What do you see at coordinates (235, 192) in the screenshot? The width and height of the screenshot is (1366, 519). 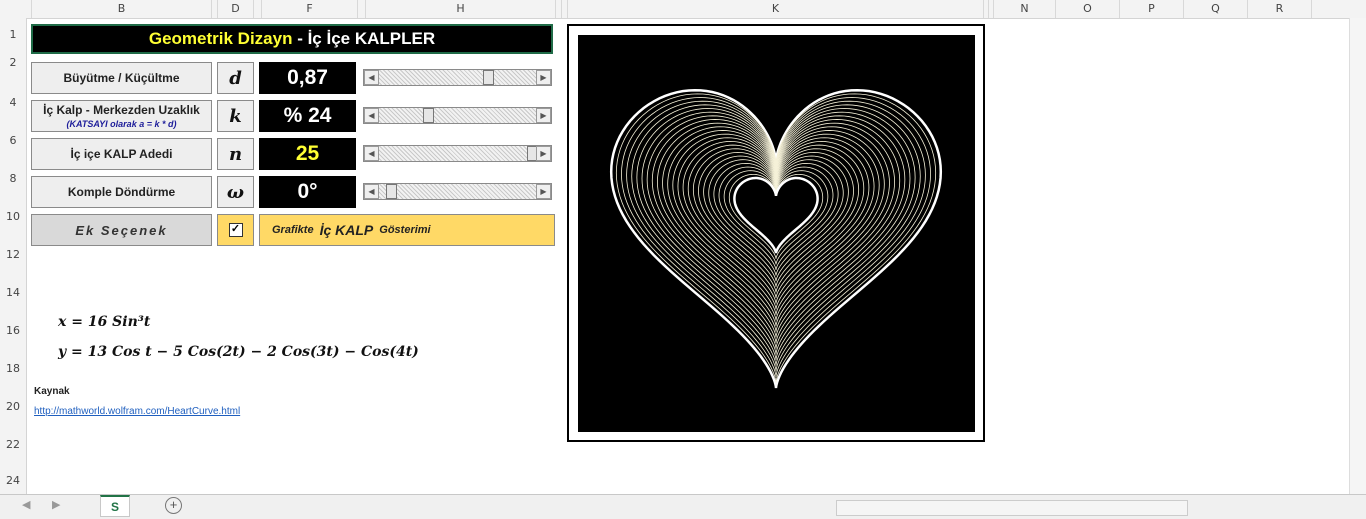 I see `symbol-omega: ω` at bounding box center [235, 192].